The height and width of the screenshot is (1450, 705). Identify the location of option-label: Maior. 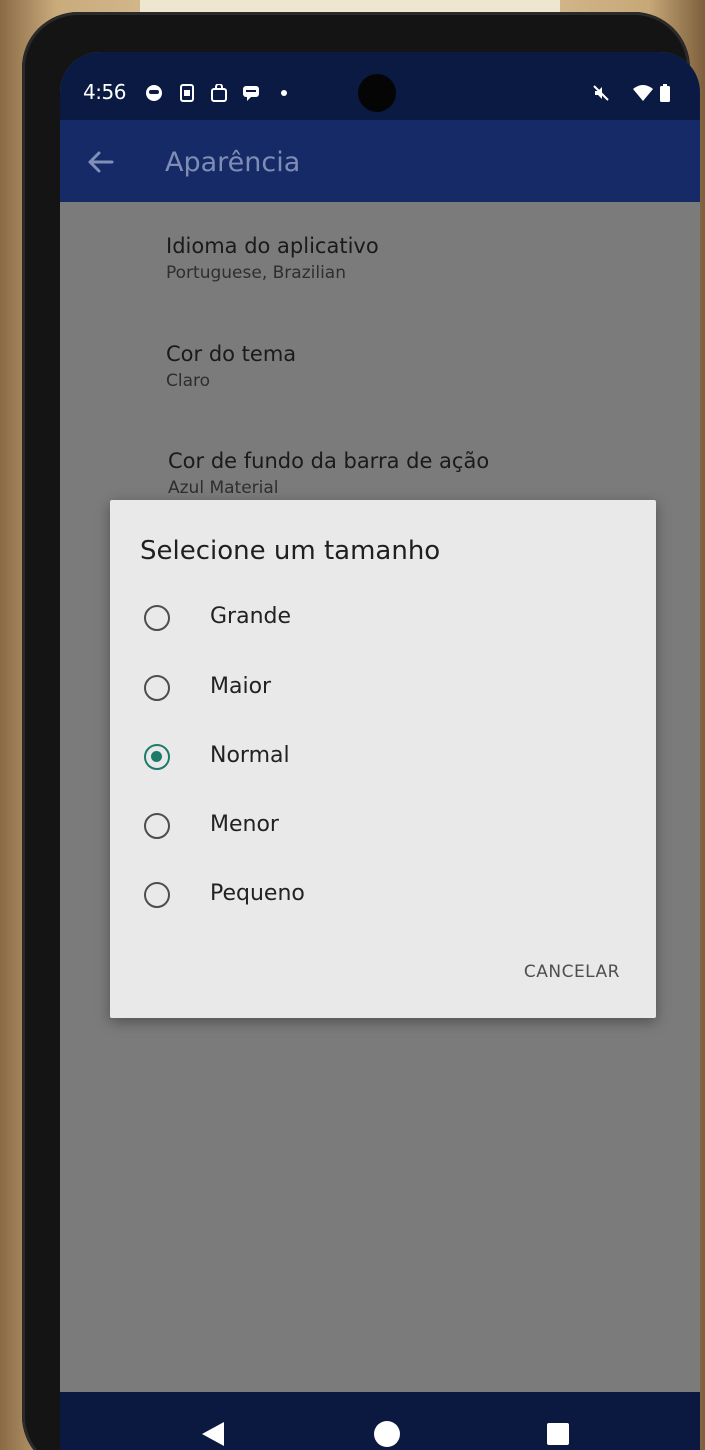
(241, 686).